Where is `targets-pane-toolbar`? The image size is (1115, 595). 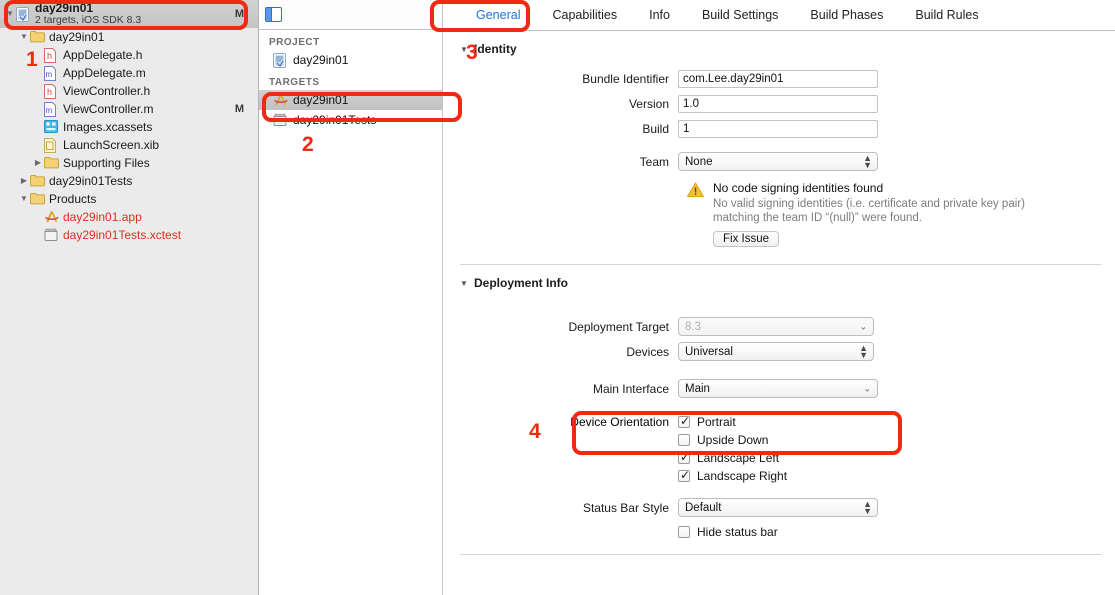 targets-pane-toolbar is located at coordinates (350, 15).